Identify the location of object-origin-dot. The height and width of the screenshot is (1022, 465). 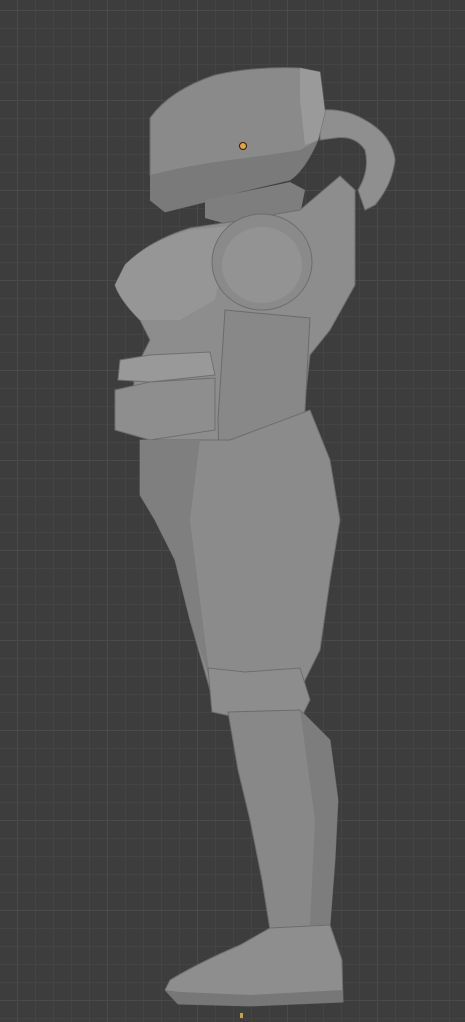
(243, 146).